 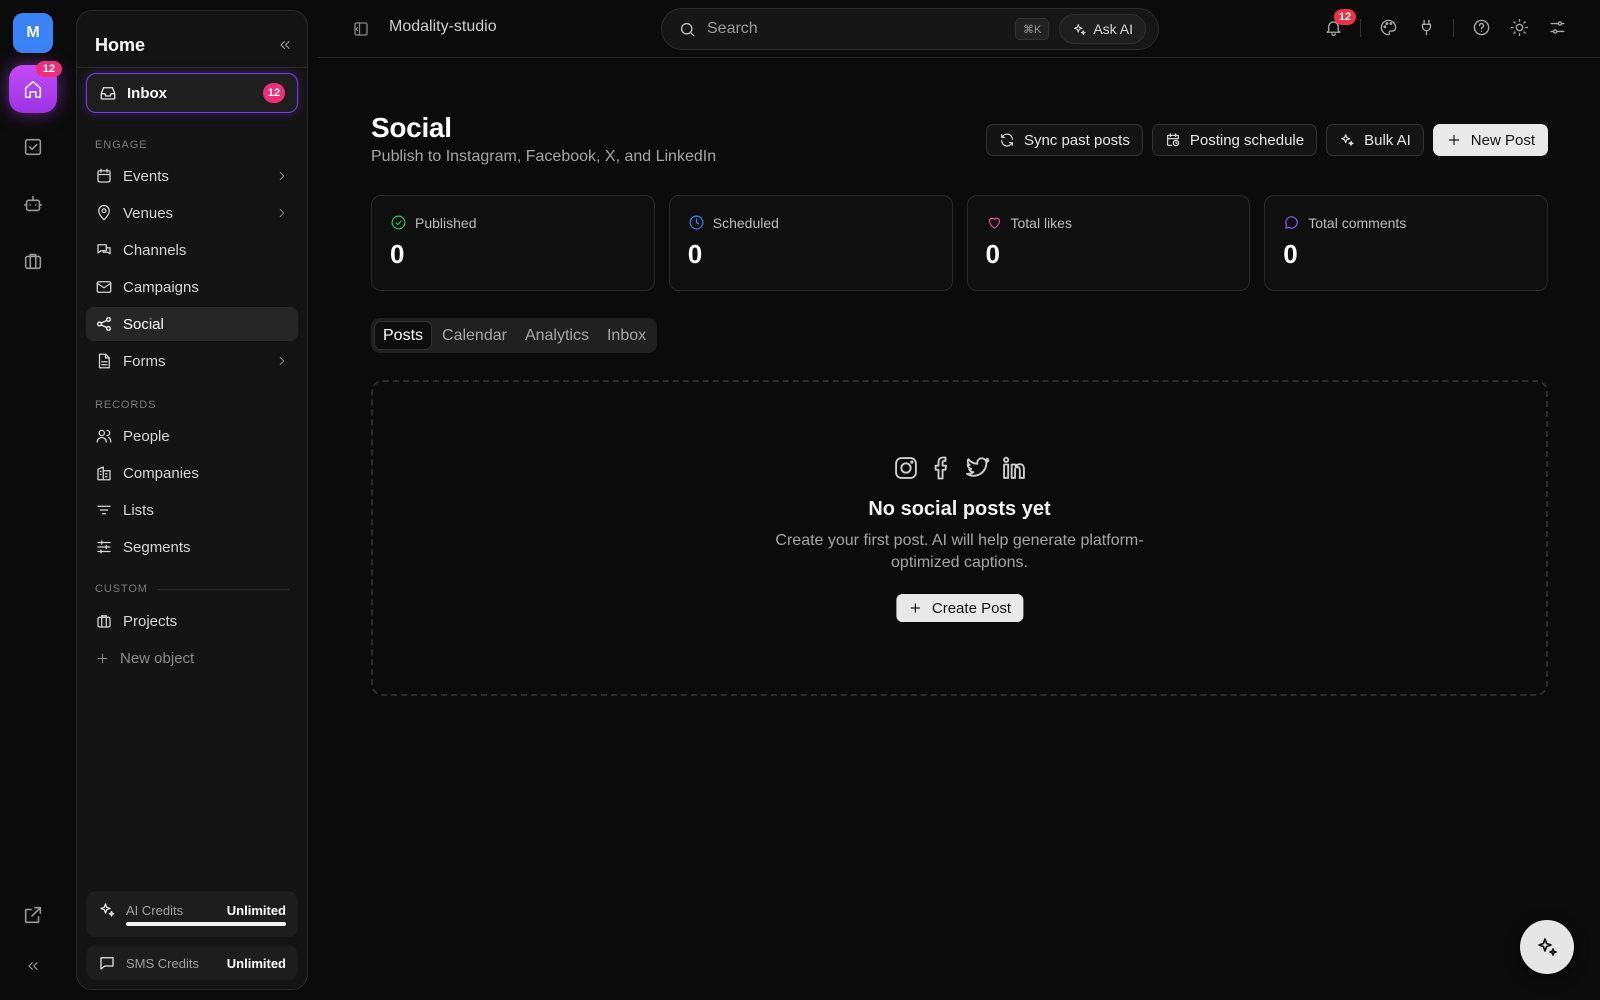 I want to click on sync-past-posts-label: Sync past posts, so click(x=1076, y=140).